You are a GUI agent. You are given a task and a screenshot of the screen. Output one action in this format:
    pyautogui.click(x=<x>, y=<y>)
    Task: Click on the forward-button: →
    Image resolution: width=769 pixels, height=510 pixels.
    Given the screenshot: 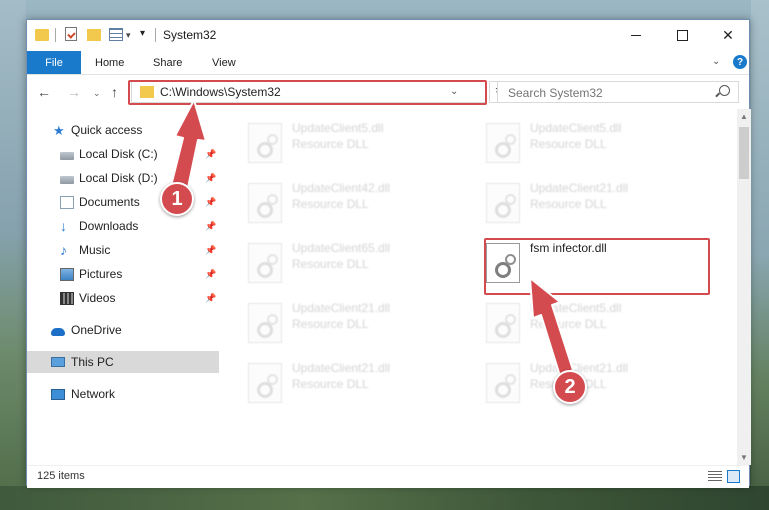 What is the action you would take?
    pyautogui.click(x=74, y=92)
    